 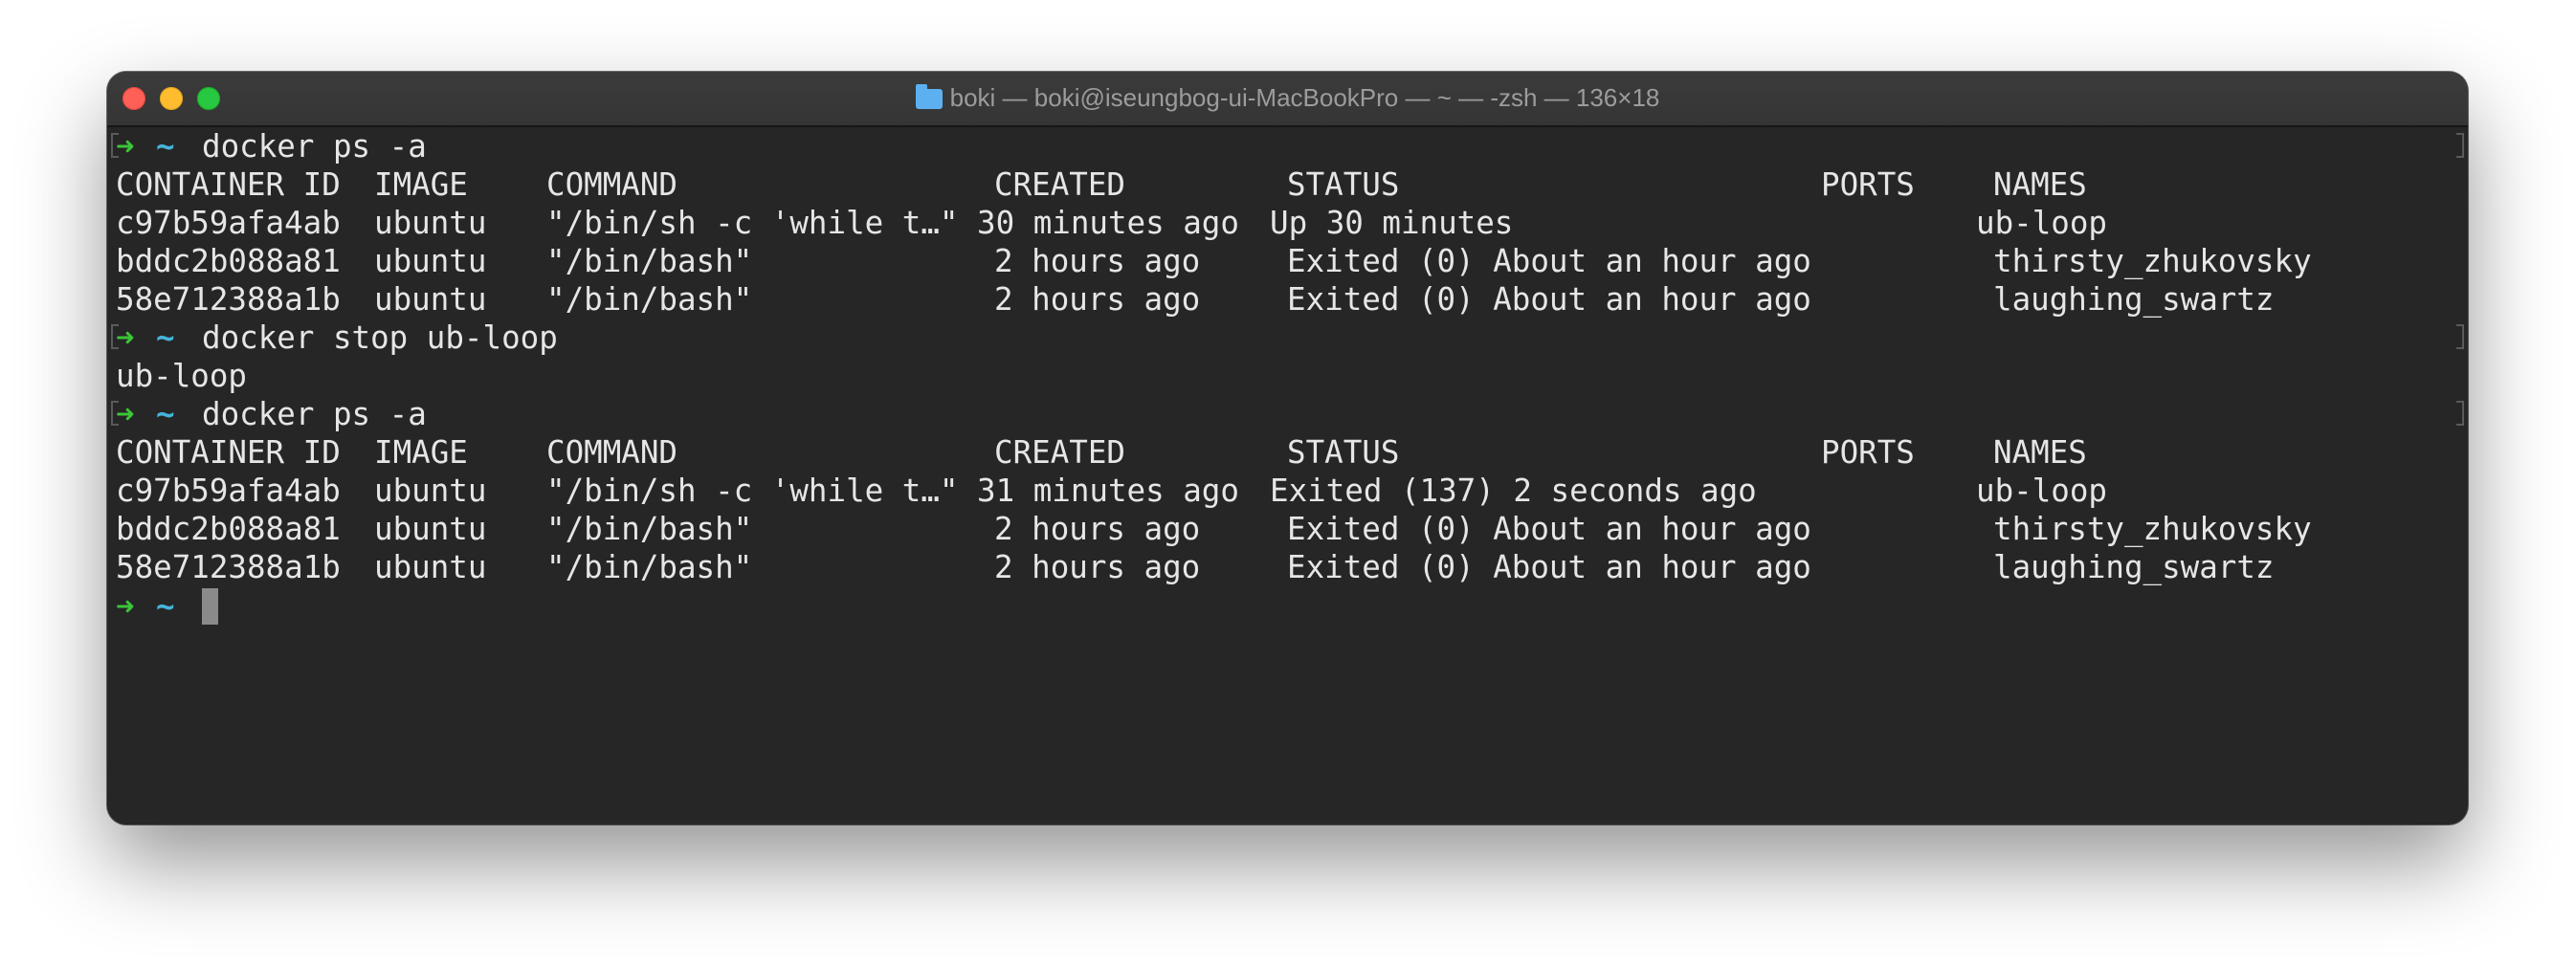 What do you see at coordinates (1513, 491) in the screenshot?
I see `cell-status: Exited (137) 2 seconds ago` at bounding box center [1513, 491].